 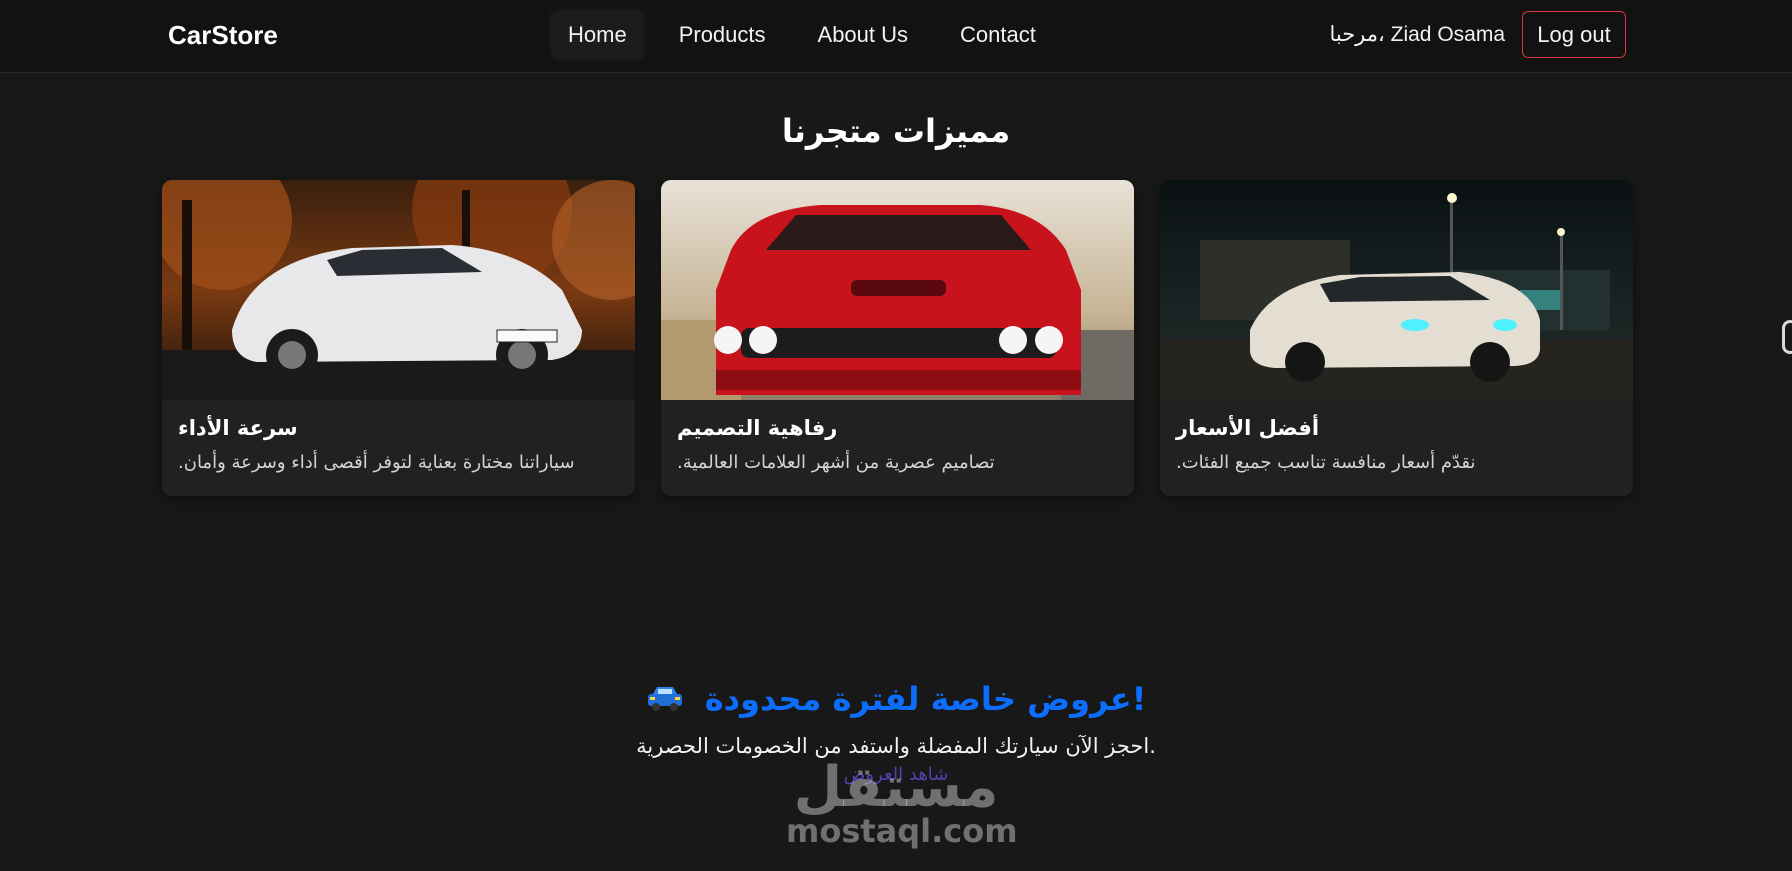 I want to click on card-text: تصاميم عصرية من أشهر العلامات العالمية., so click(x=836, y=462).